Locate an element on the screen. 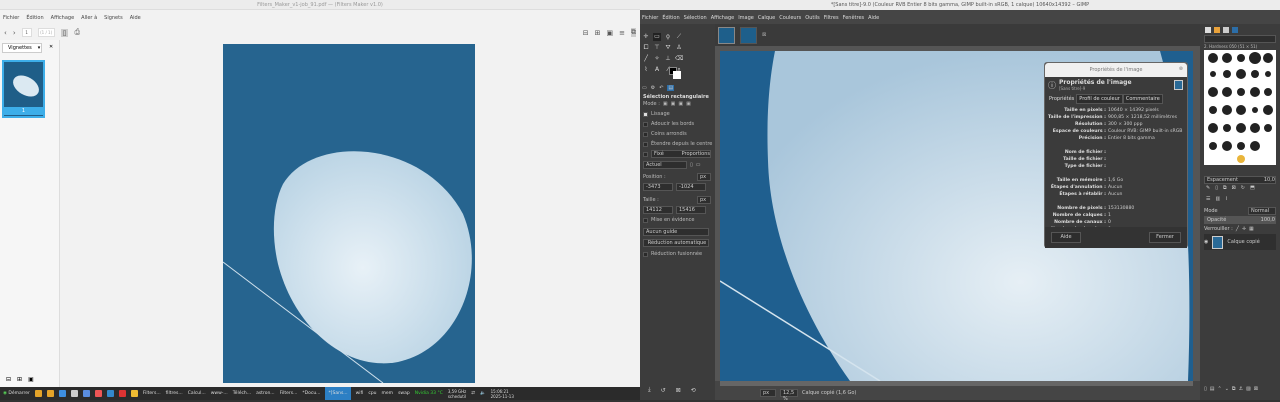  background-color is located at coordinates (677, 75).